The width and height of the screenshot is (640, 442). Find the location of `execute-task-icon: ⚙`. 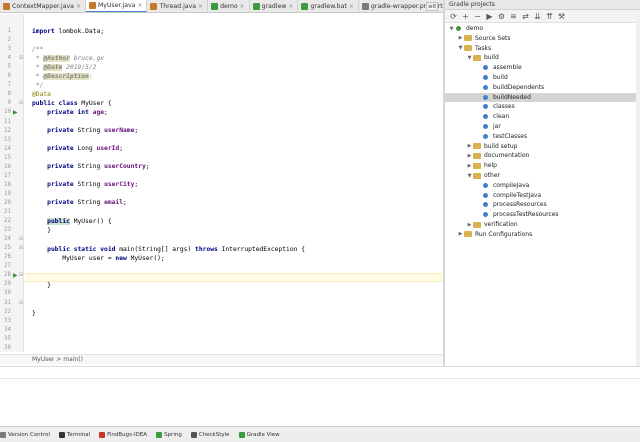

execute-task-icon: ⚙ is located at coordinates (501, 16).